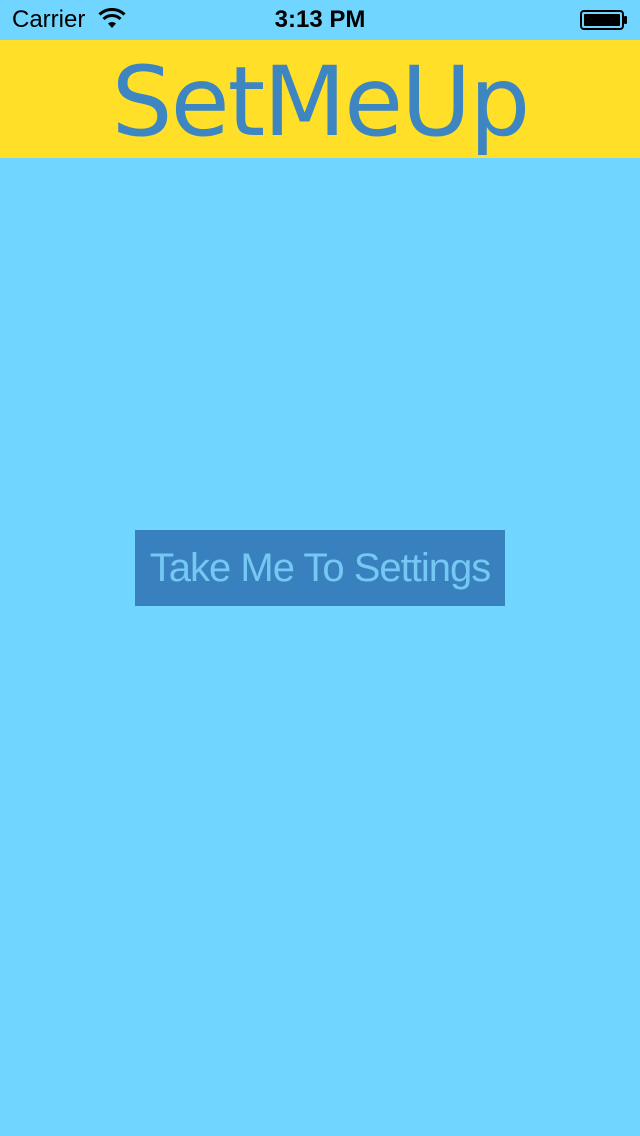 This screenshot has width=640, height=1136. Describe the element at coordinates (321, 102) in the screenshot. I see `app-title: SetMeUp` at that location.